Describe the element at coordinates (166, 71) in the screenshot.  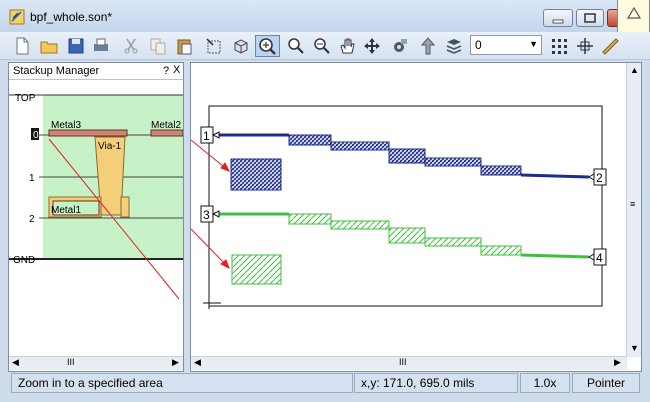
I see `stackup-help-button: ?` at that location.